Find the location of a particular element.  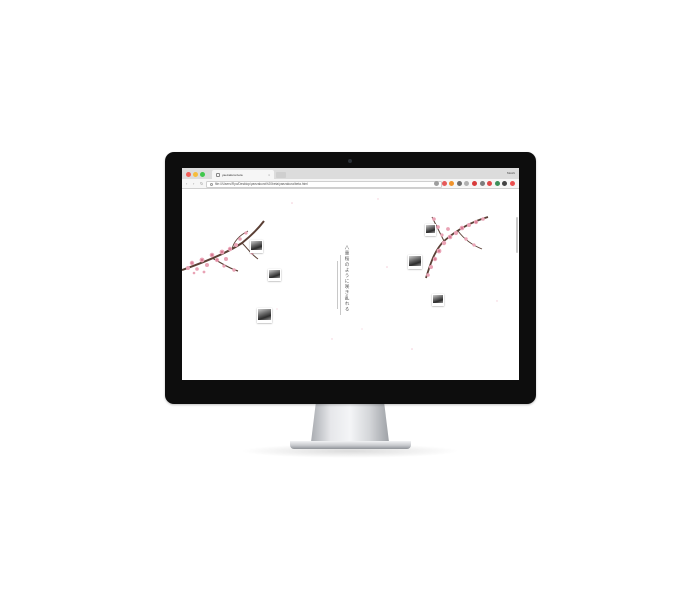

forward-button: › is located at coordinates (193, 183).